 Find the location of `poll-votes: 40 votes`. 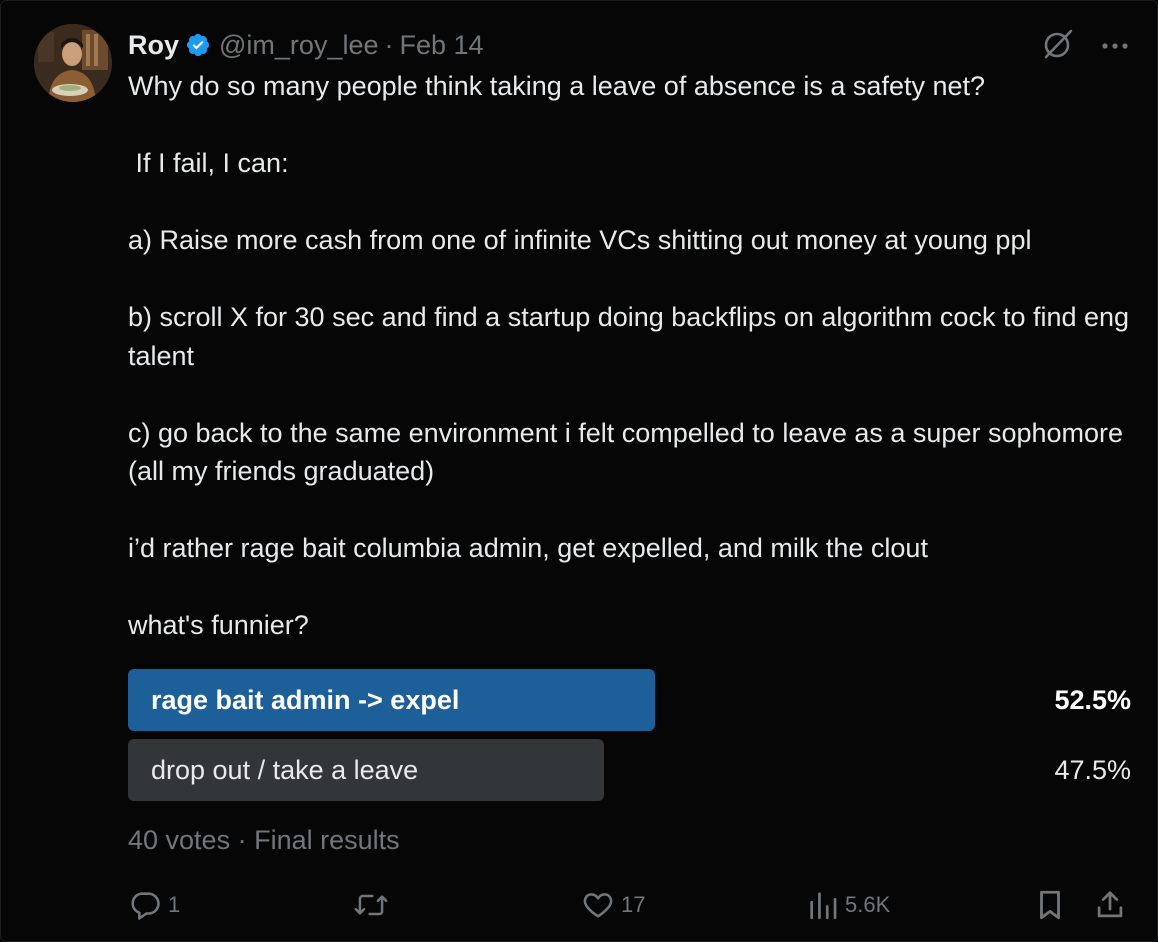

poll-votes: 40 votes is located at coordinates (179, 840).